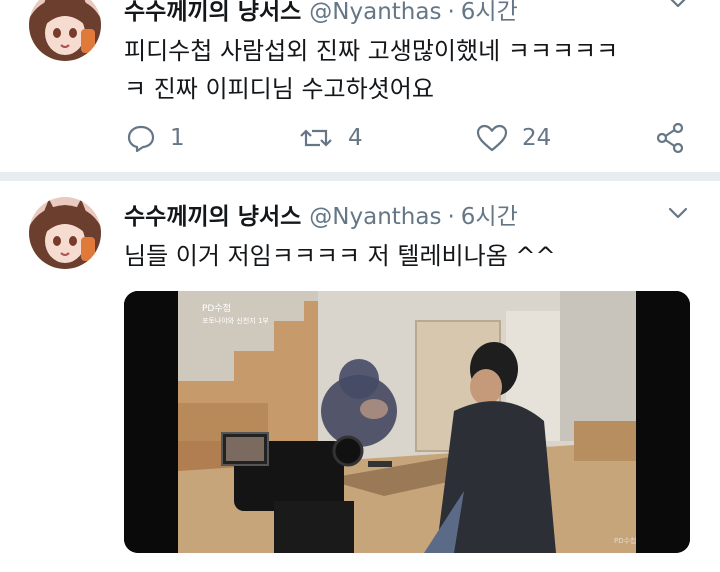 This screenshot has width=720, height=572. What do you see at coordinates (360, 176) in the screenshot?
I see `tweet-divider` at bounding box center [360, 176].